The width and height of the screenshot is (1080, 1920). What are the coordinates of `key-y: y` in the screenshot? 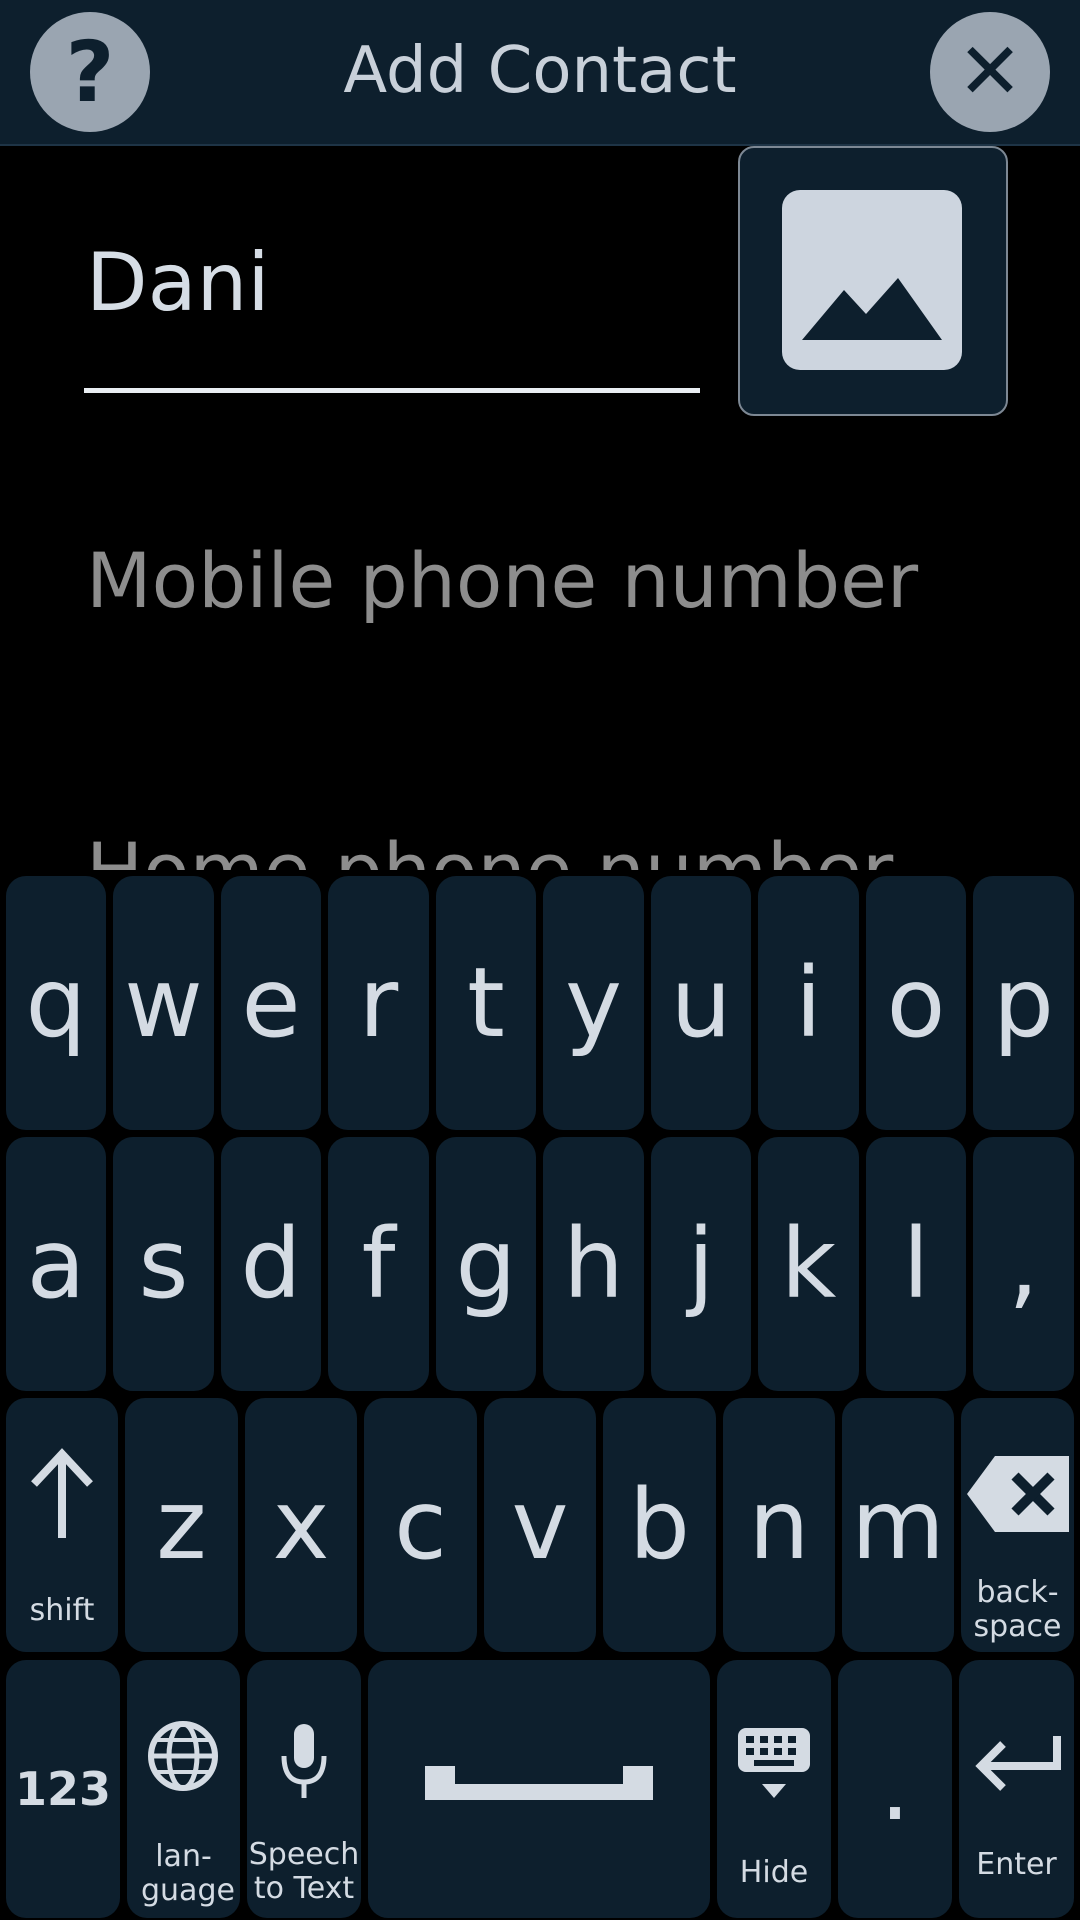 It's located at (593, 1003).